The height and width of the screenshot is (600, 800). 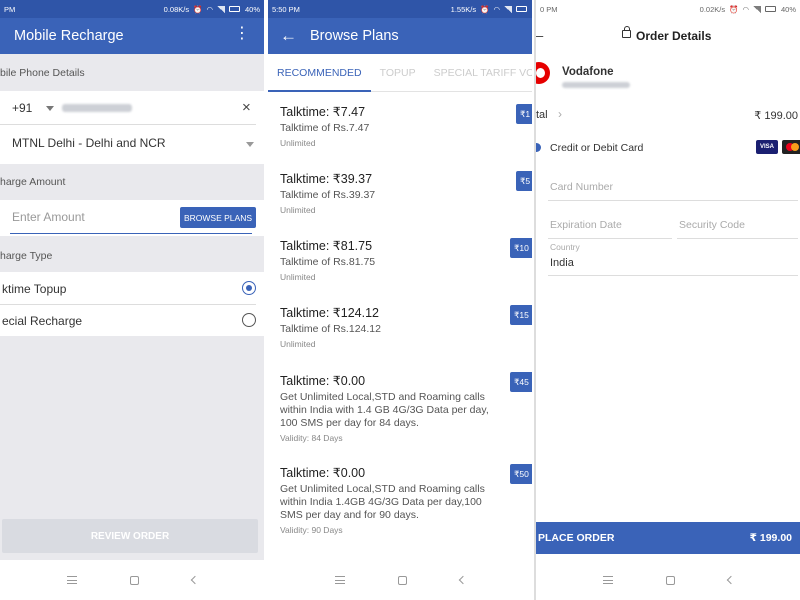 What do you see at coordinates (242, 34) in the screenshot?
I see `more-options-icon: ⋮` at bounding box center [242, 34].